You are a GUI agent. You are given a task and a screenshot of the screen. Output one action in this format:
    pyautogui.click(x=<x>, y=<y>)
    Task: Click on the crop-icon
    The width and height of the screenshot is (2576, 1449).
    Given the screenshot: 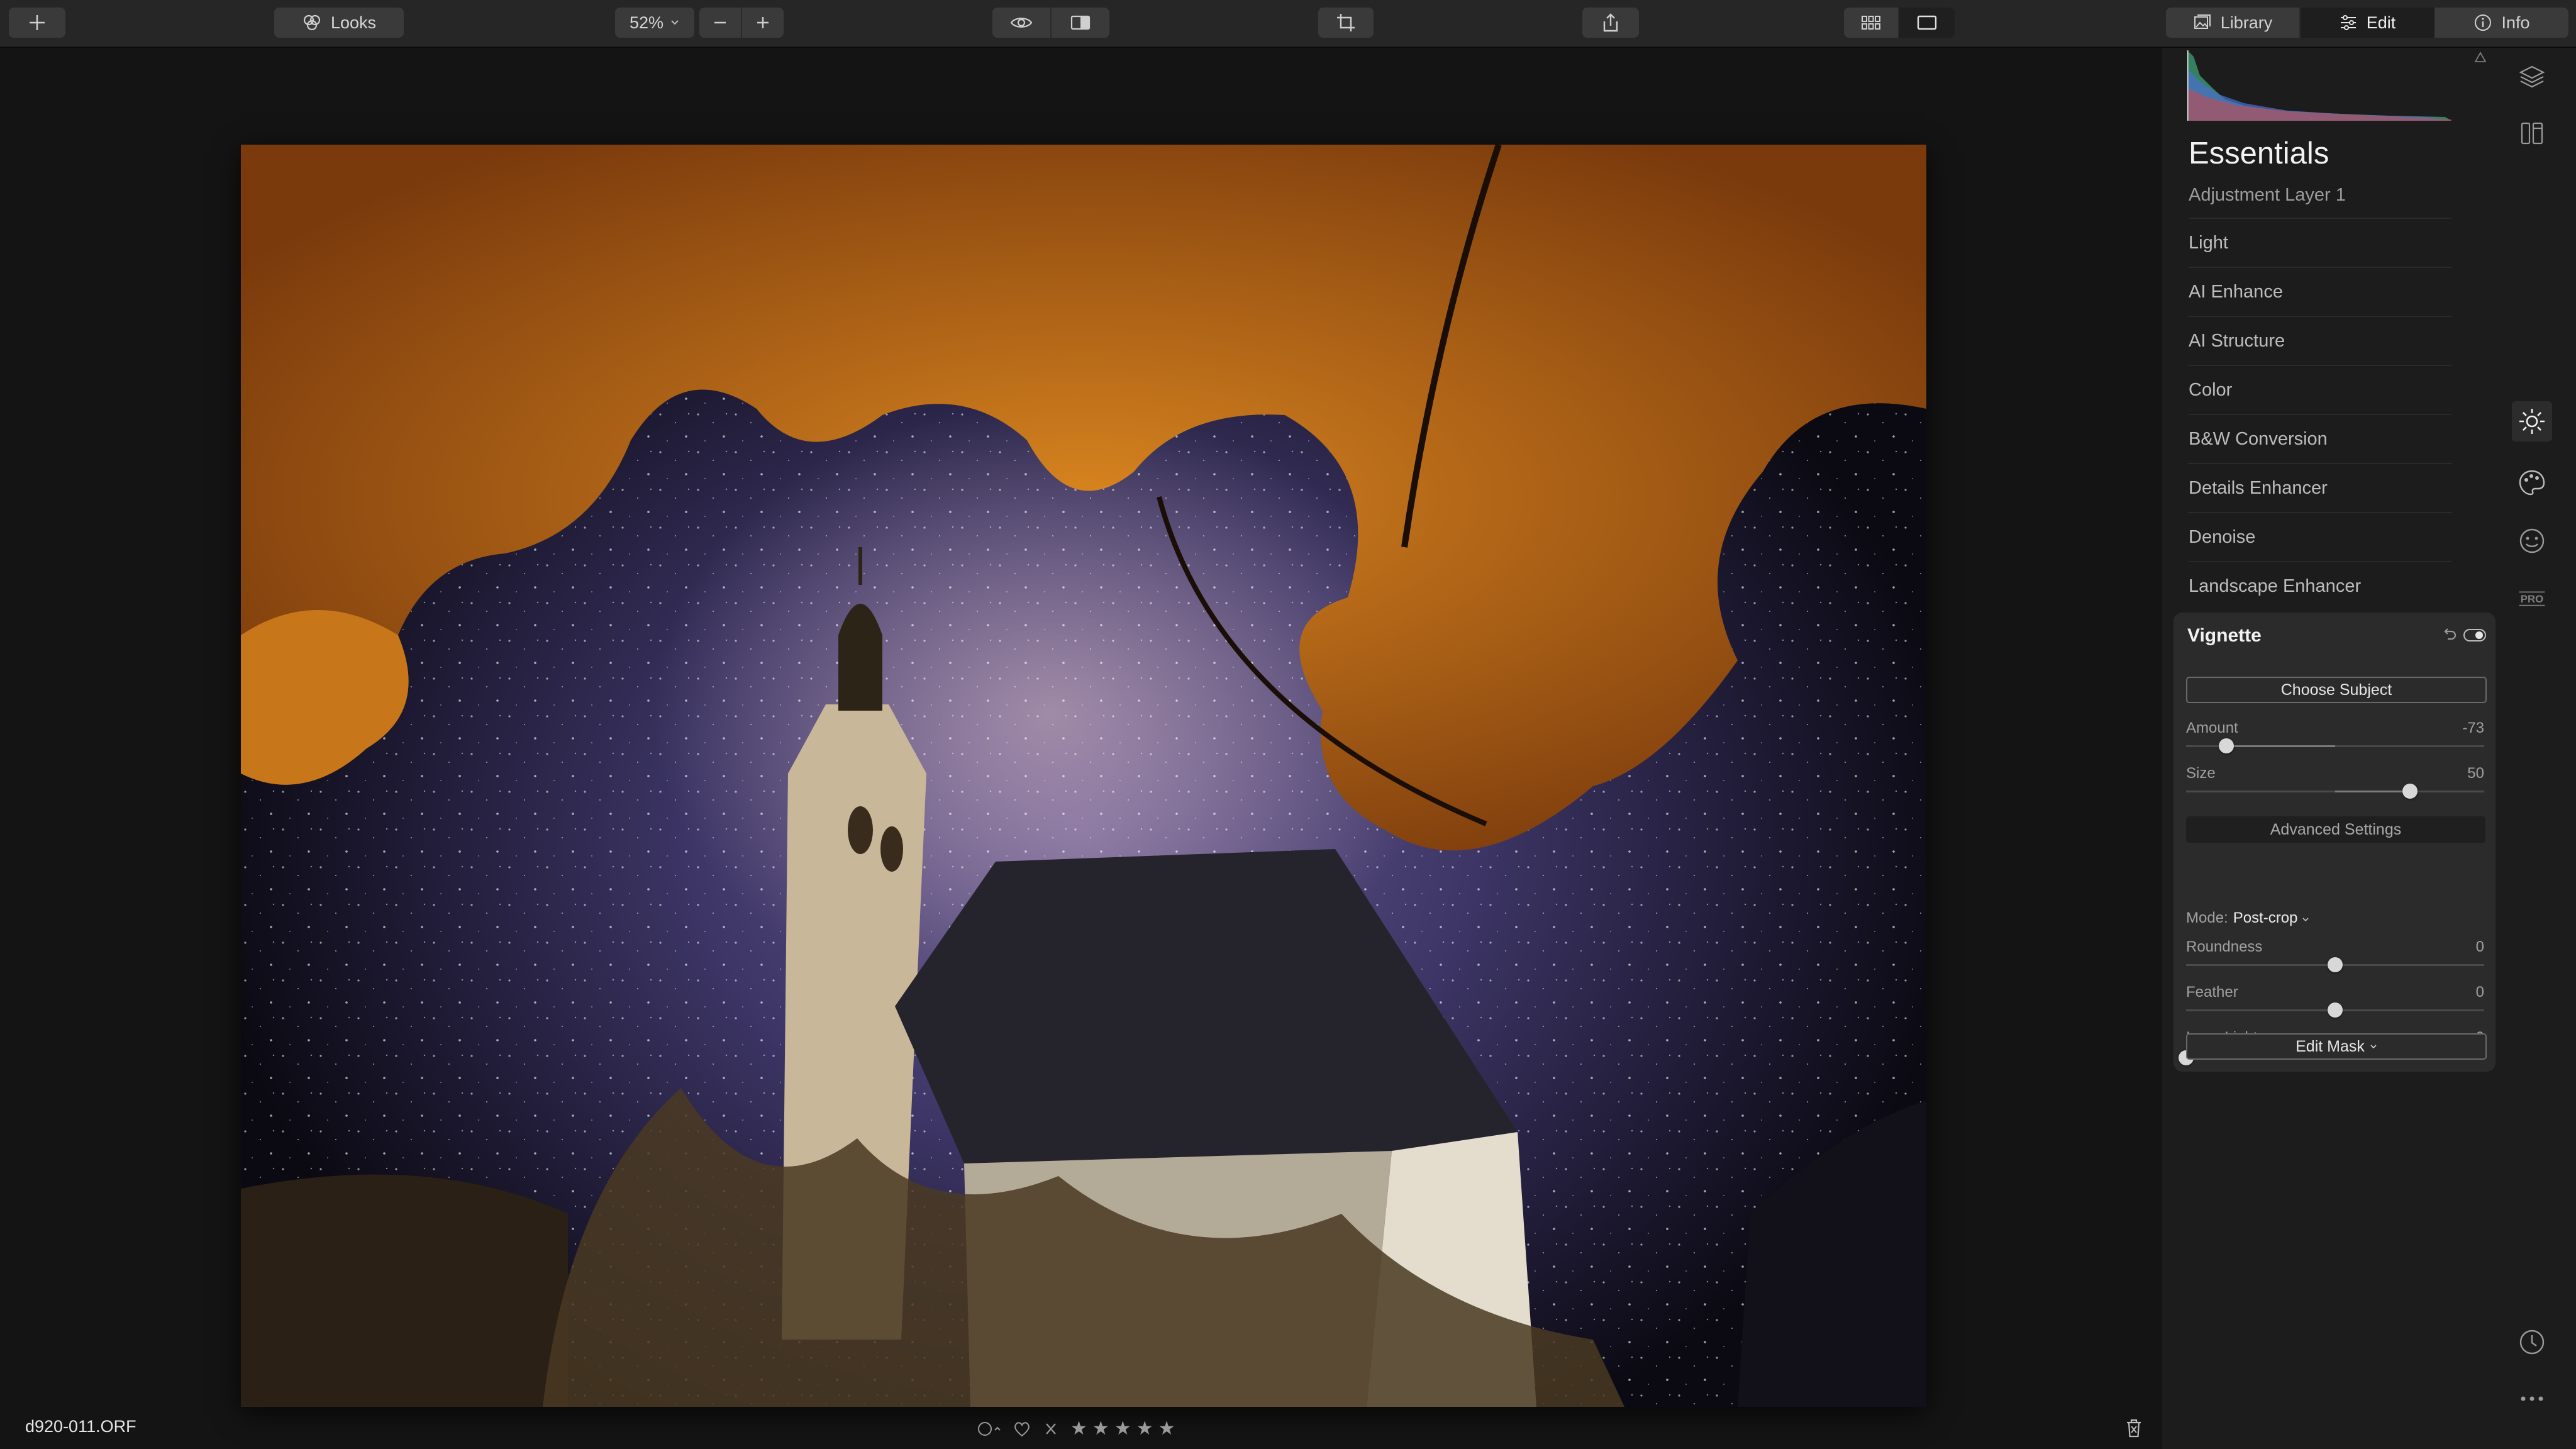 What is the action you would take?
    pyautogui.click(x=1346, y=22)
    